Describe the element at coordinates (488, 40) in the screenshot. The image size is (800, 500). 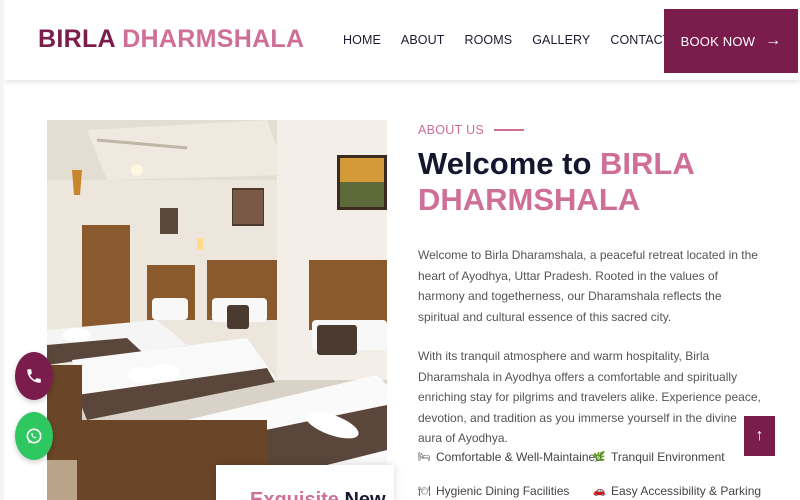
I see `nav-rooms: ROOMS` at that location.